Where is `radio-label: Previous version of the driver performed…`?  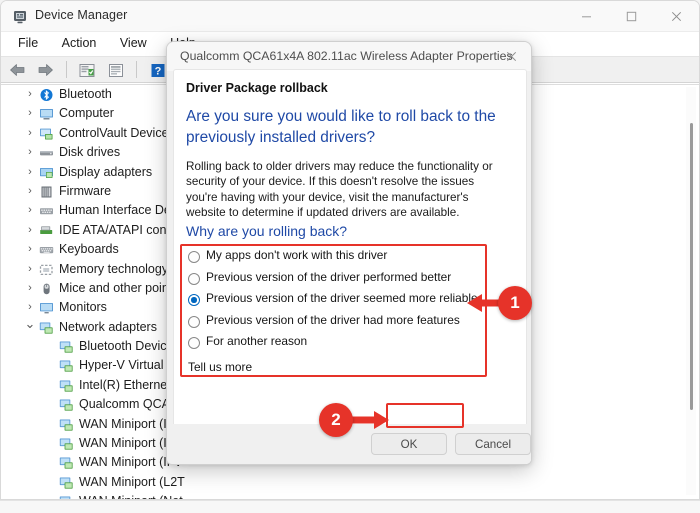
radio-label: Previous version of the driver performed… is located at coordinates (329, 276).